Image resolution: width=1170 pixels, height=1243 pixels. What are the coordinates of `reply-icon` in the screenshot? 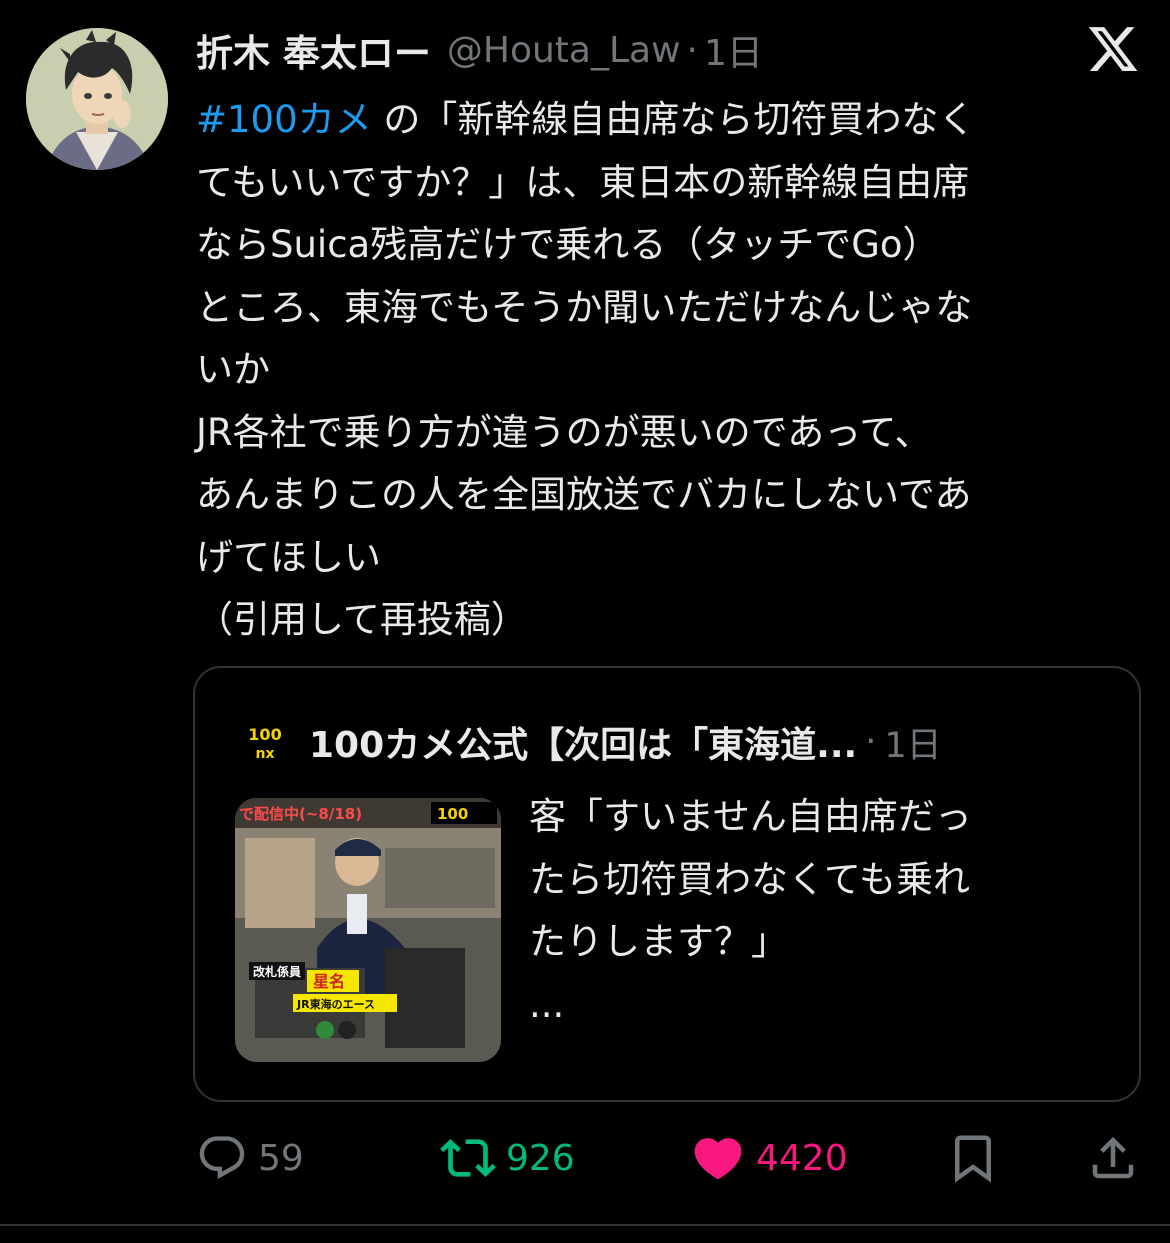 It's located at (222, 1158).